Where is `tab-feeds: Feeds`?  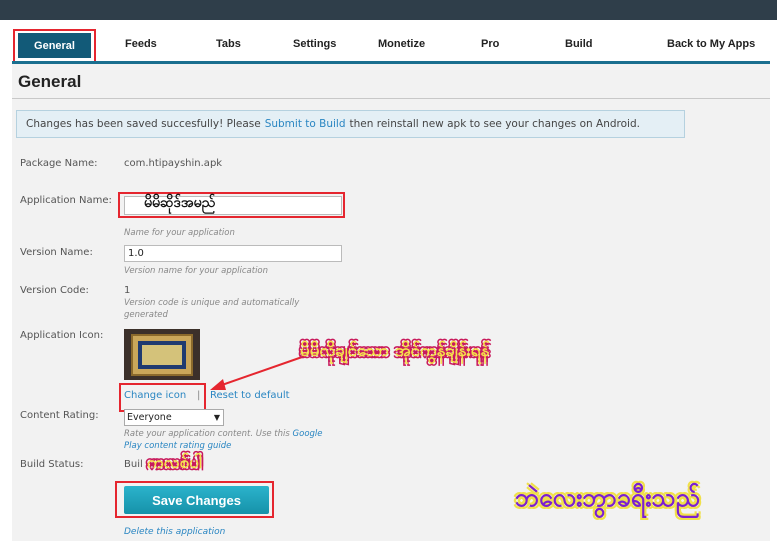
tab-feeds: Feeds is located at coordinates (141, 44).